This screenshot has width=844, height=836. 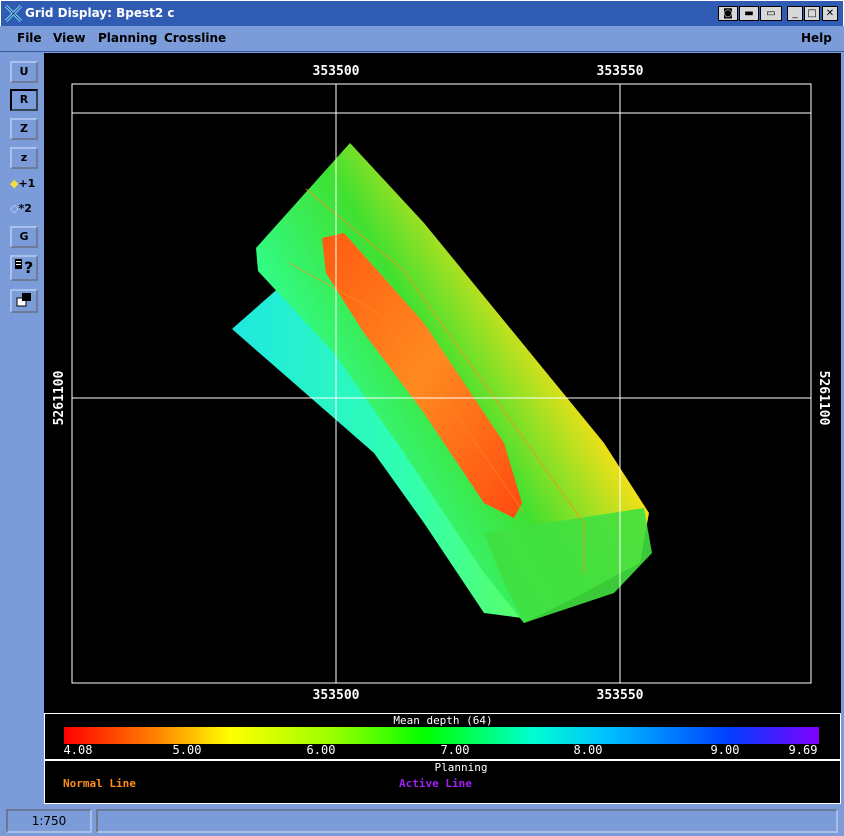 I want to click on planning-legend-panel: Planning Normal Line Active Line, so click(x=442, y=782).